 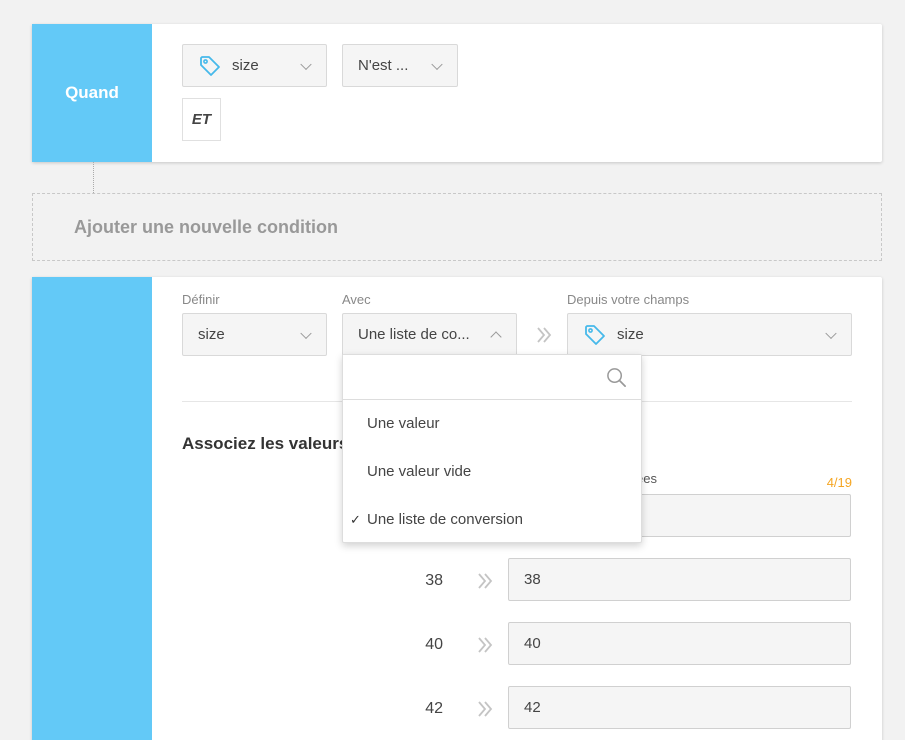 I want to click on from-value: size, so click(x=630, y=334).